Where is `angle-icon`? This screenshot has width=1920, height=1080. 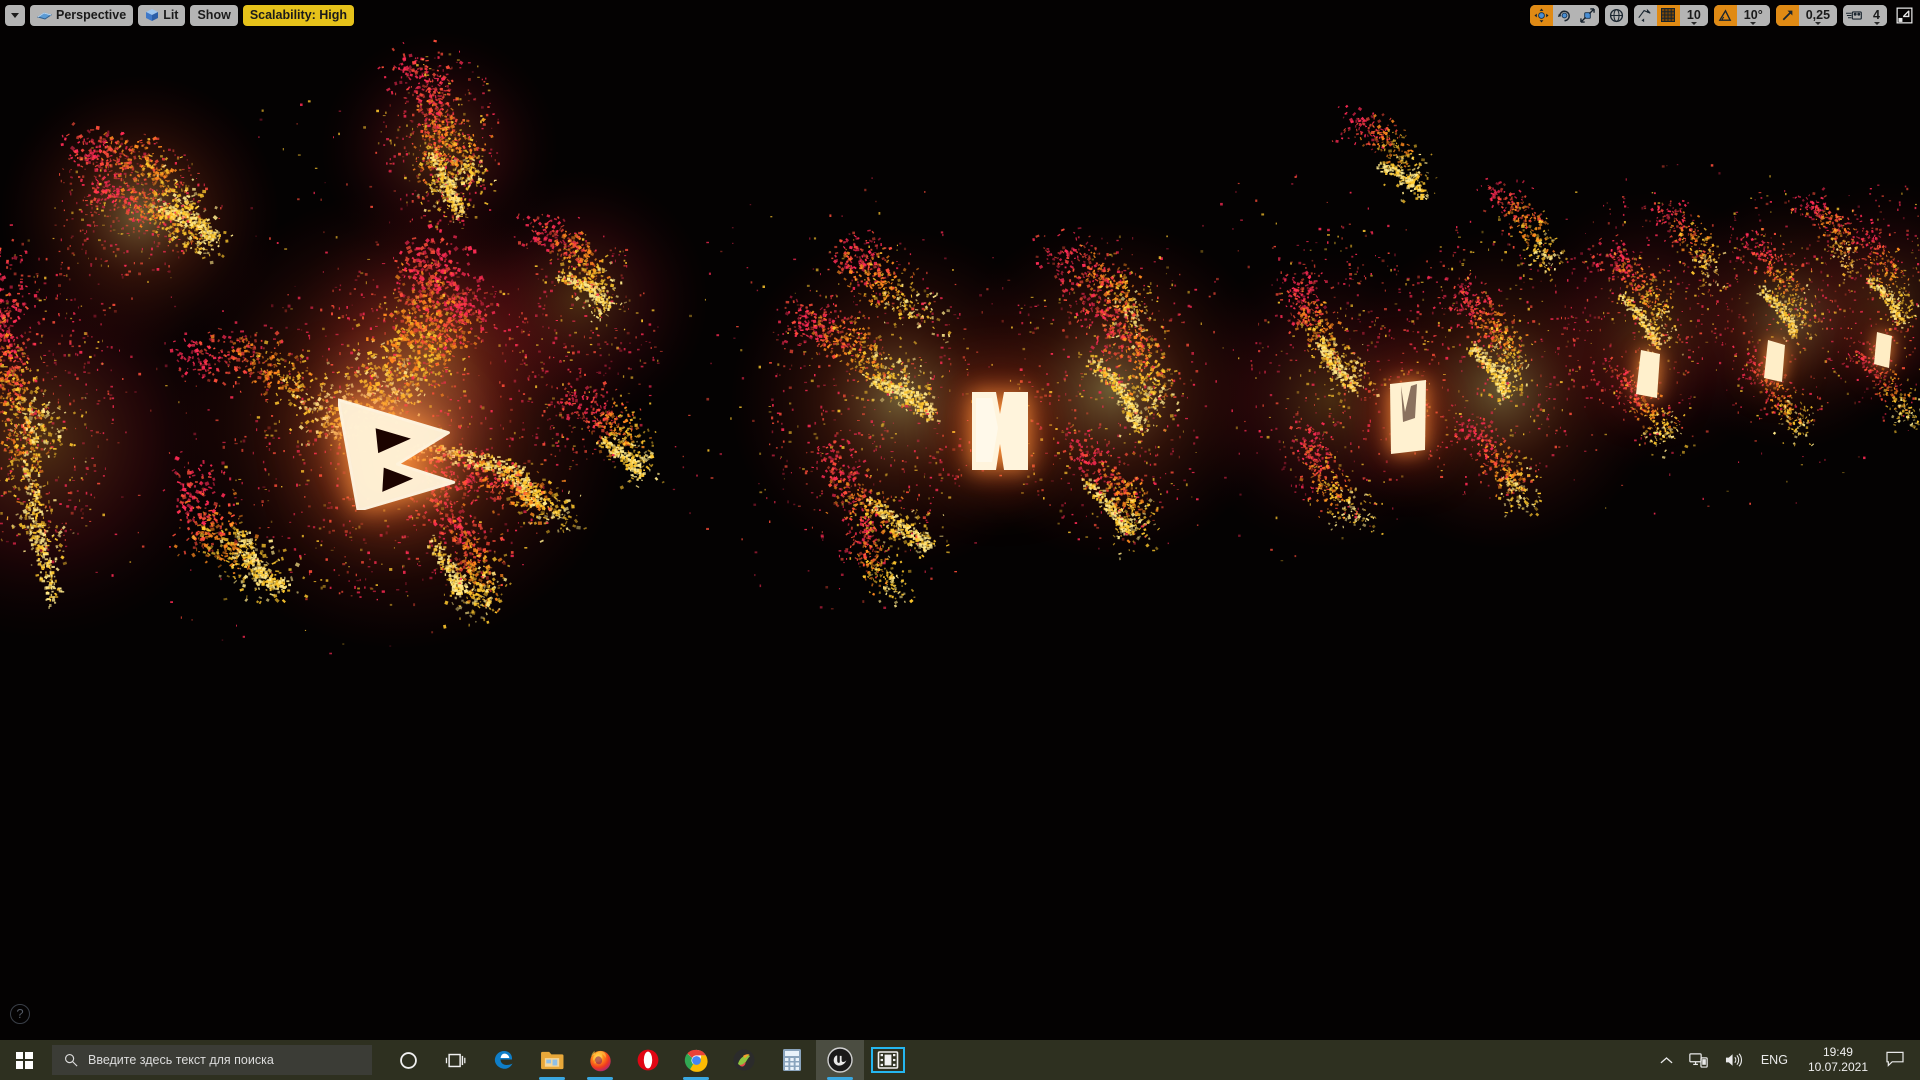
angle-icon is located at coordinates (1725, 14).